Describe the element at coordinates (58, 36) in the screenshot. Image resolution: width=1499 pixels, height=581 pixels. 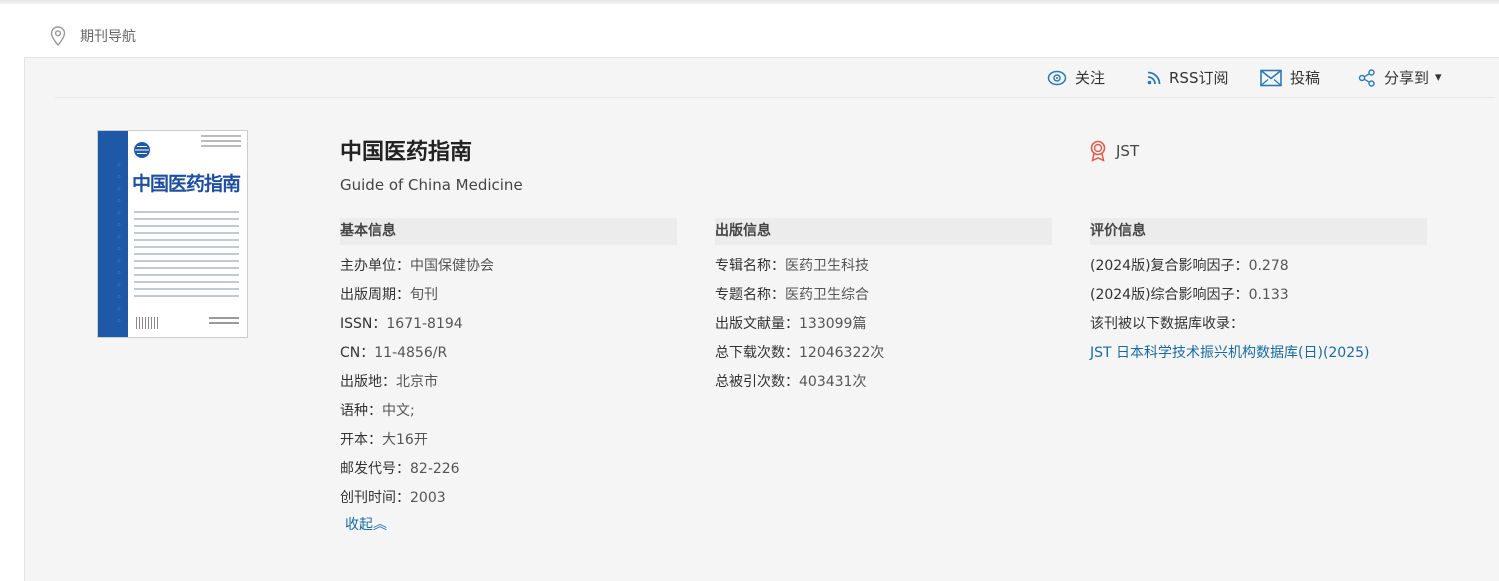
I see `location-pin-icon` at that location.